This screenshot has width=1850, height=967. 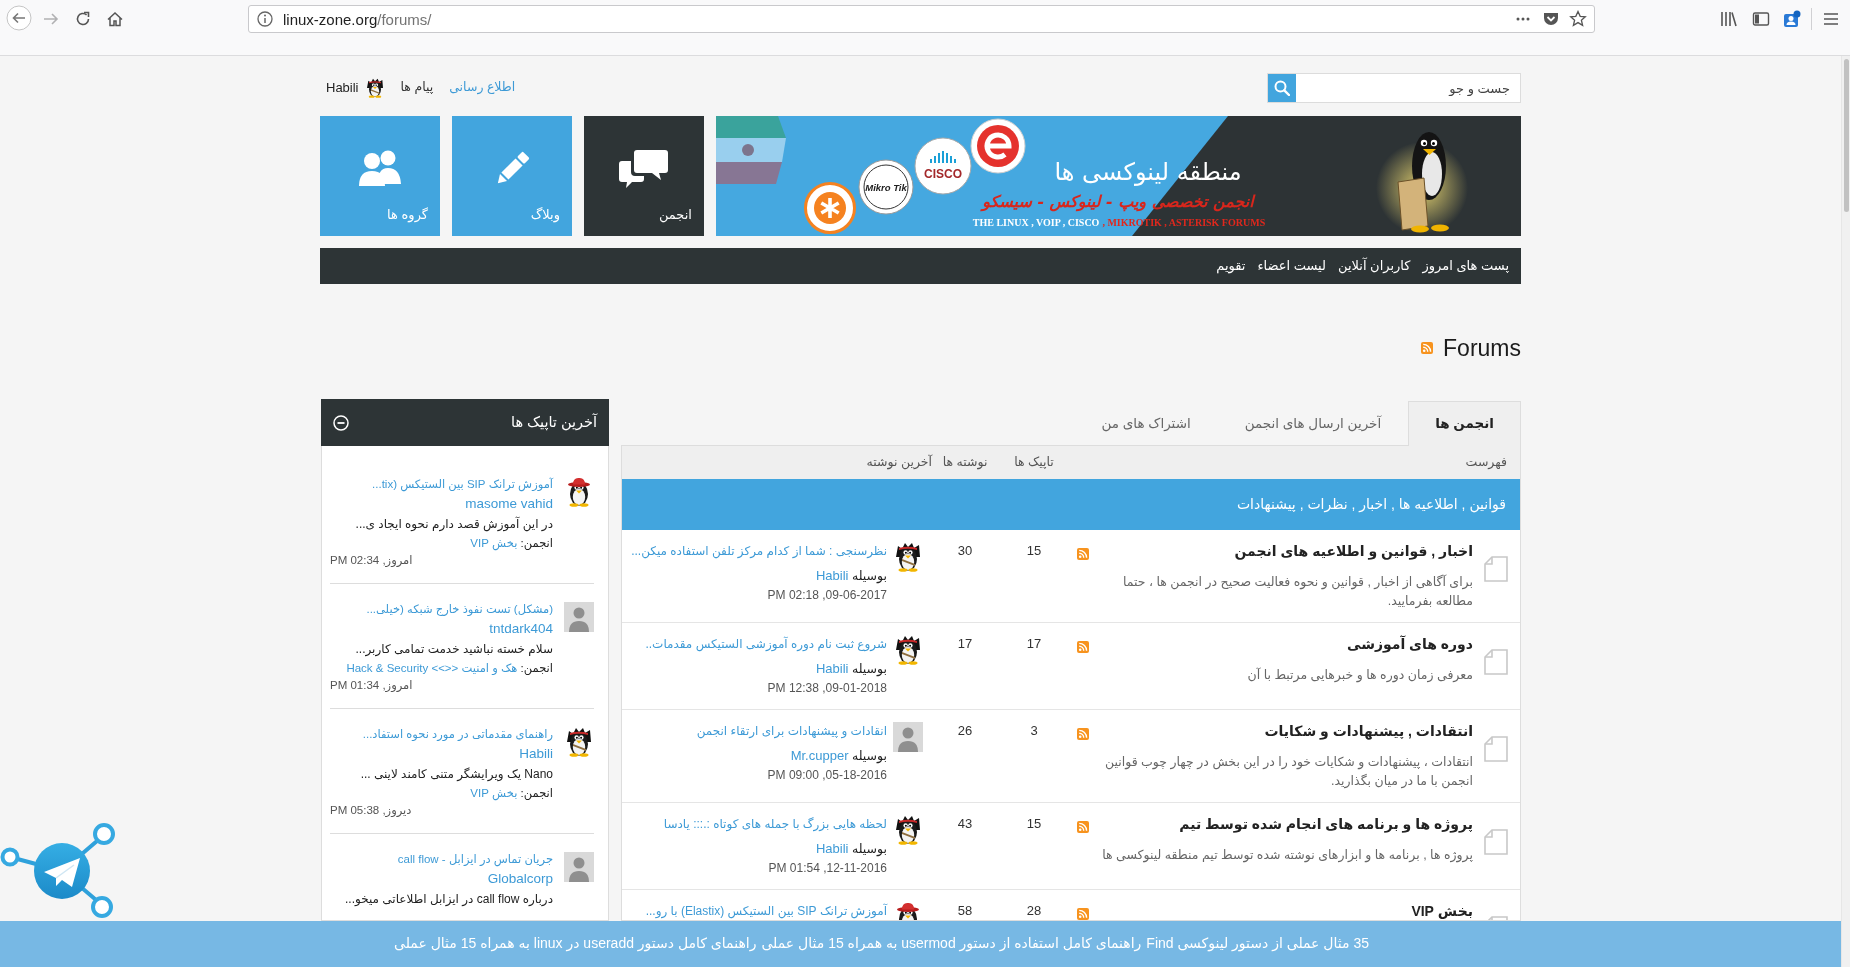 I want to click on section-tile: انجمن, so click(x=644, y=176).